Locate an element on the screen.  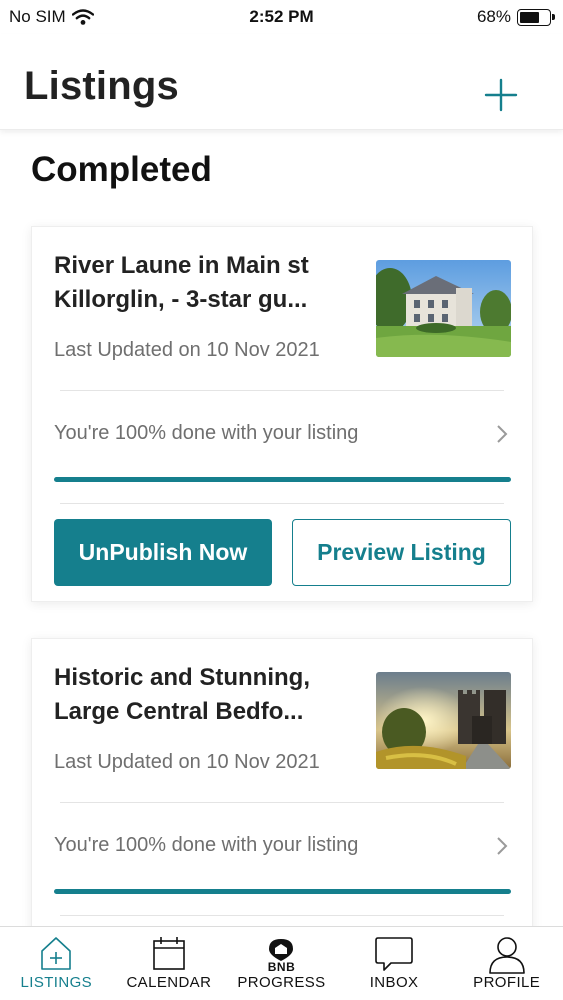
page-title: Listings is located at coordinates (101, 86).